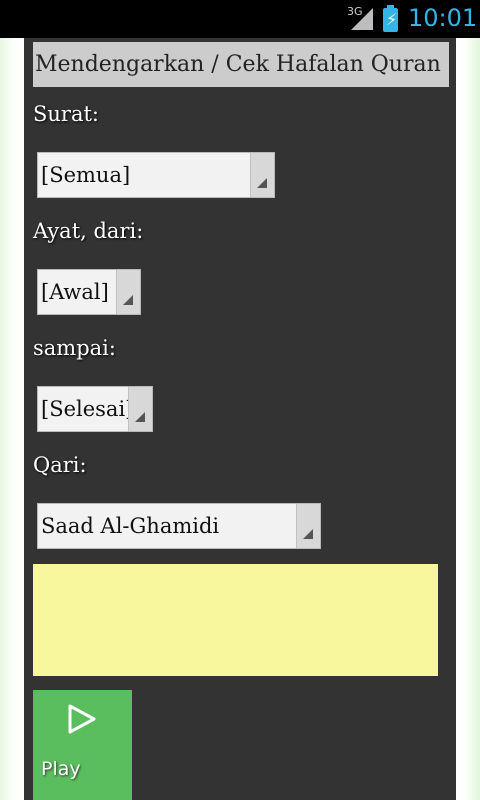 This screenshot has height=800, width=480. What do you see at coordinates (88, 231) in the screenshot?
I see `ayat-dari-label: Ayat, dari:` at bounding box center [88, 231].